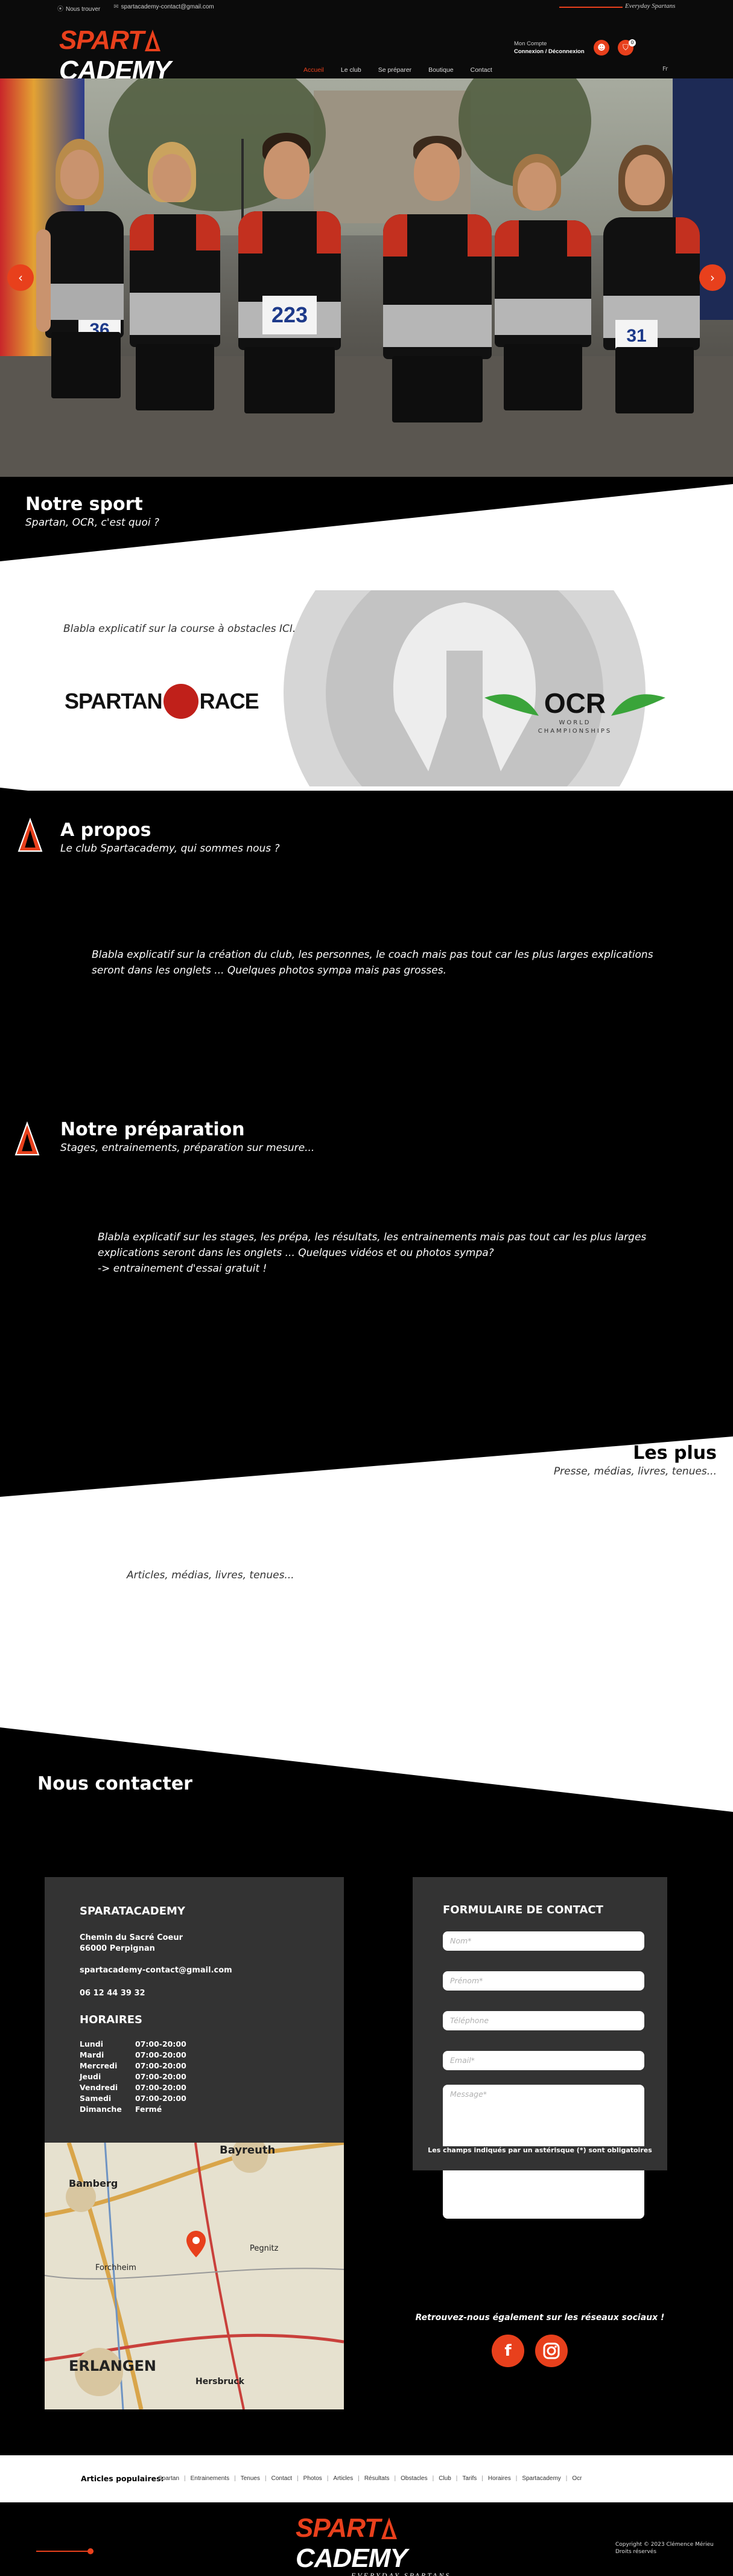 This screenshot has width=733, height=2576. What do you see at coordinates (101, 2109) in the screenshot?
I see `hours-day: Dimanche` at bounding box center [101, 2109].